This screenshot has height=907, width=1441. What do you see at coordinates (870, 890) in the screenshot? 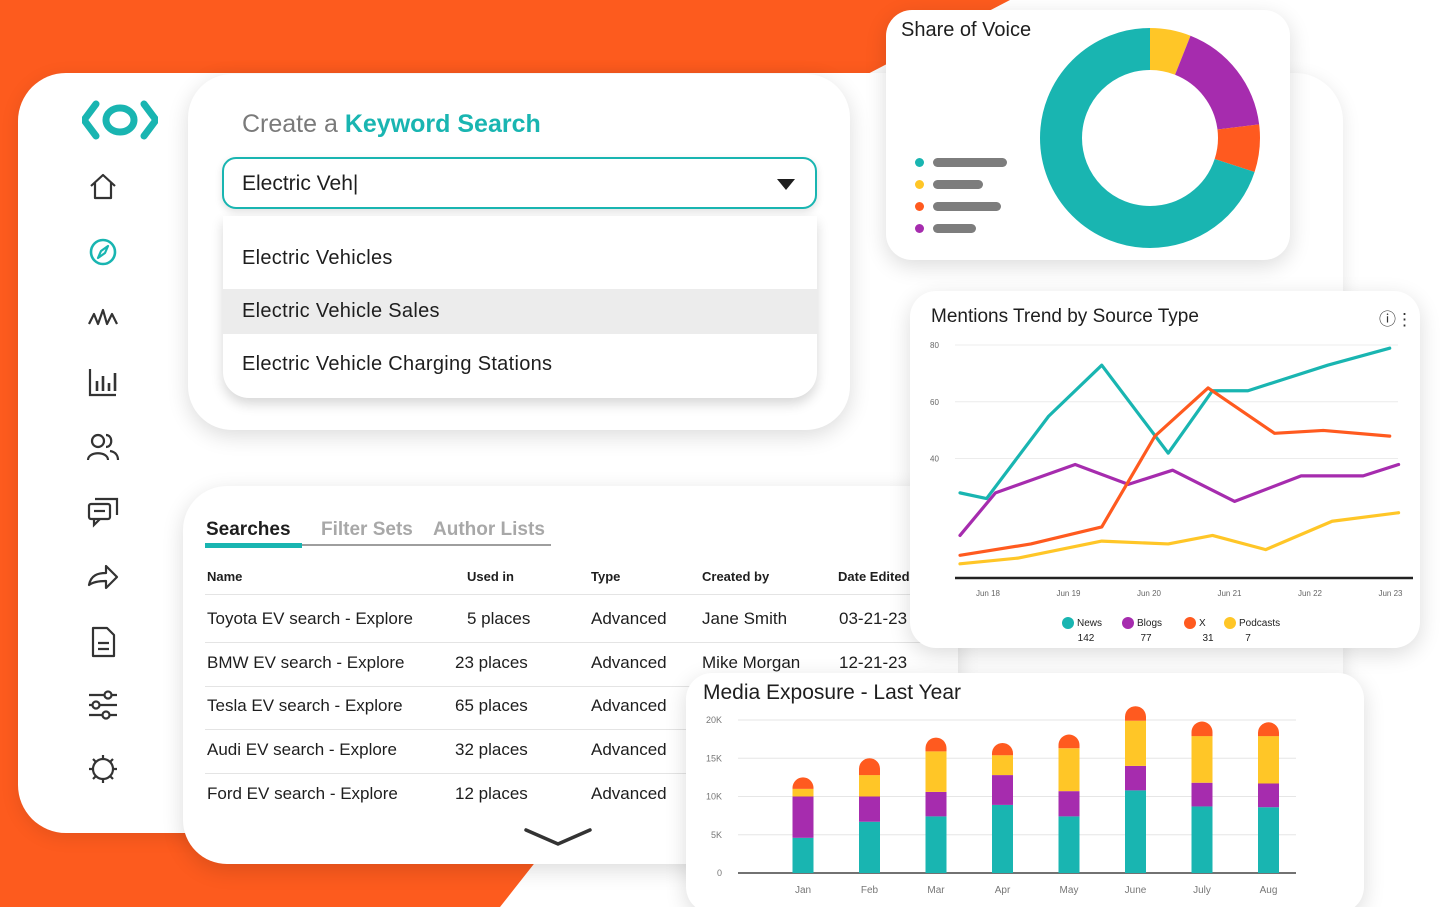
I see `x-tick-label: Feb` at bounding box center [870, 890].